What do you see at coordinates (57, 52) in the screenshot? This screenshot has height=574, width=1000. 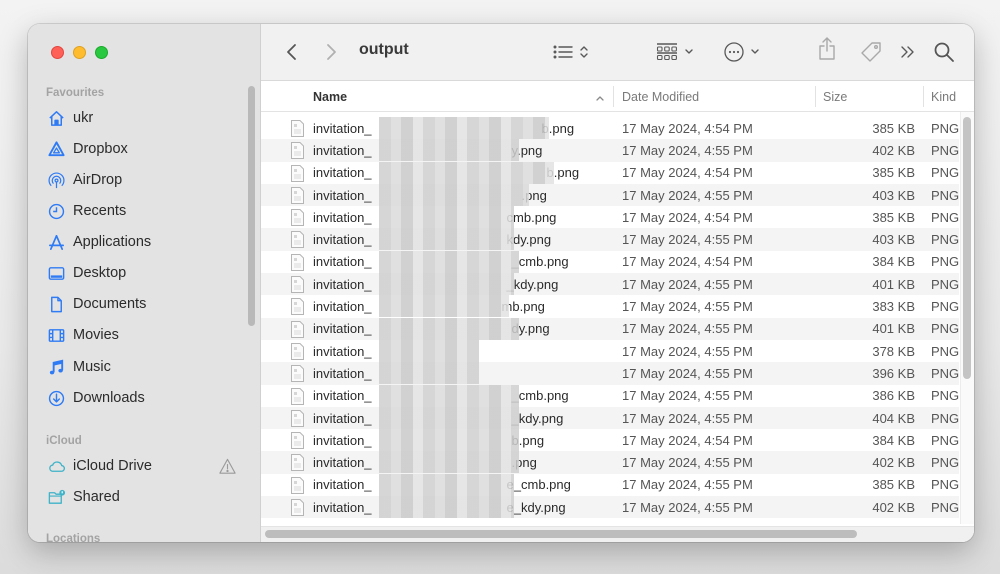 I see `close-button` at bounding box center [57, 52].